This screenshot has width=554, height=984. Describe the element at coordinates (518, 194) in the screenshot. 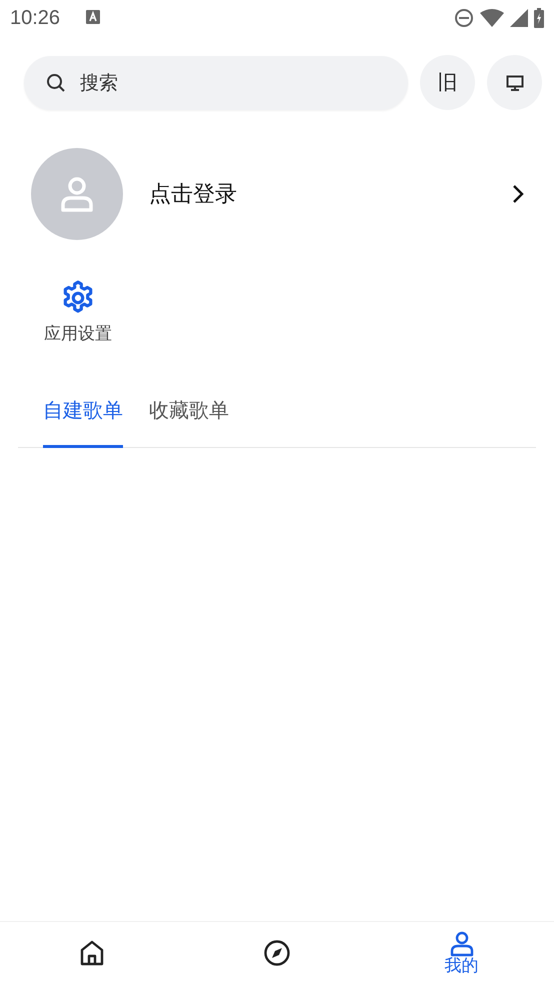

I see `chevron-right-icon` at that location.